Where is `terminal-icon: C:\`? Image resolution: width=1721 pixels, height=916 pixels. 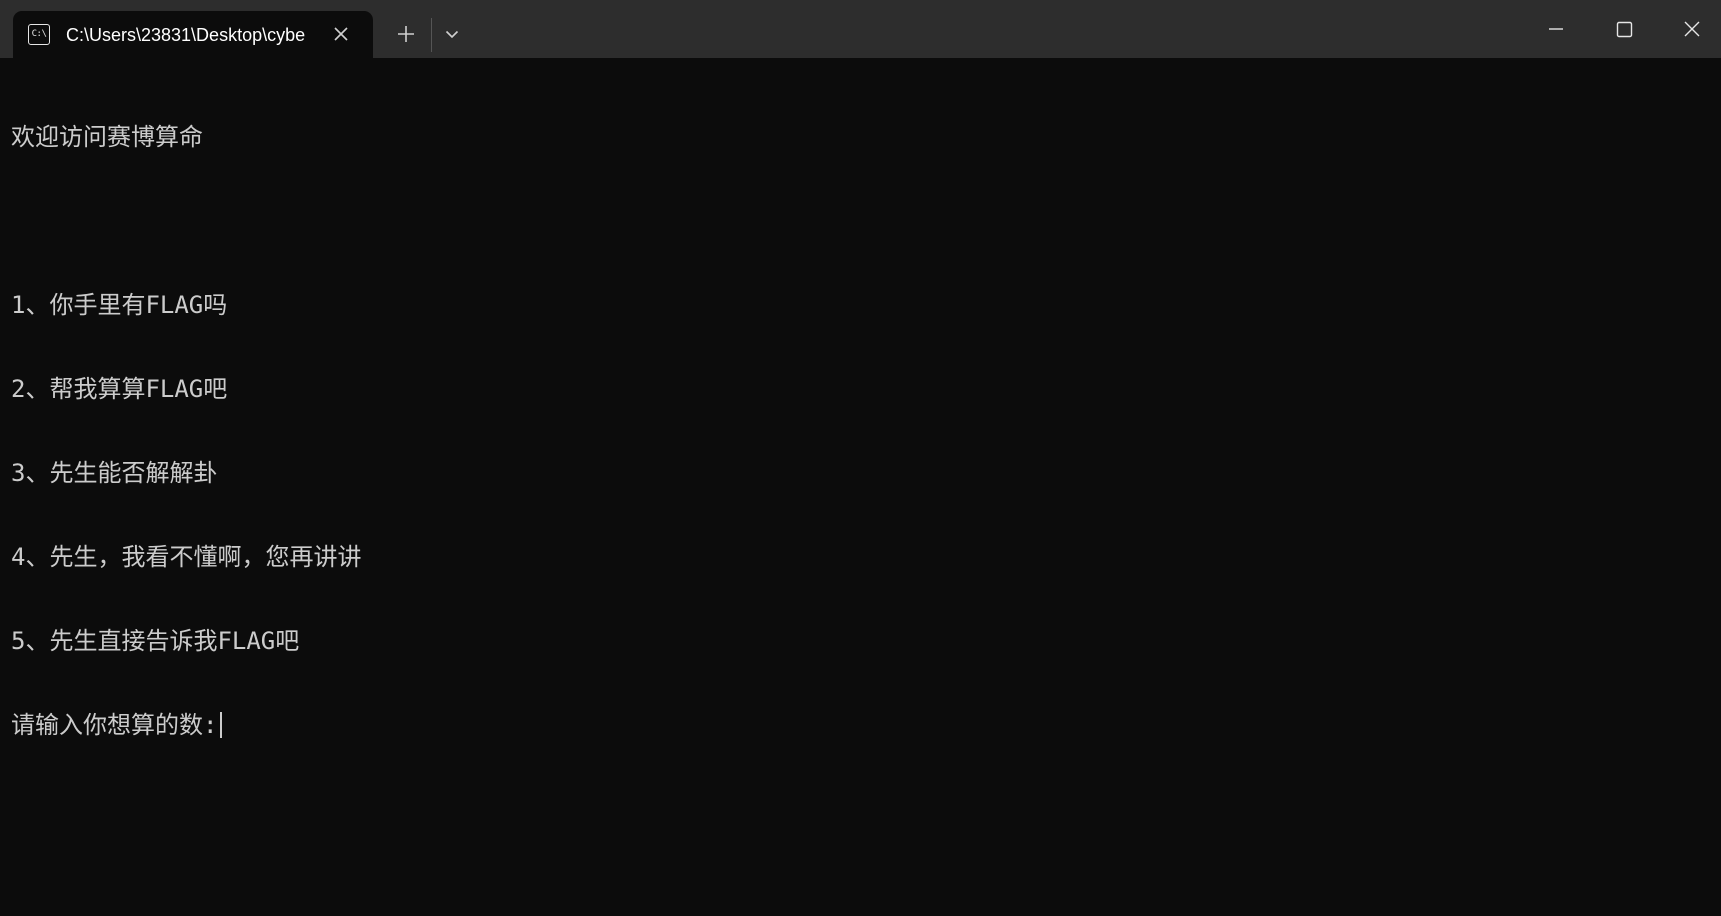 terminal-icon: C:\ is located at coordinates (39, 34).